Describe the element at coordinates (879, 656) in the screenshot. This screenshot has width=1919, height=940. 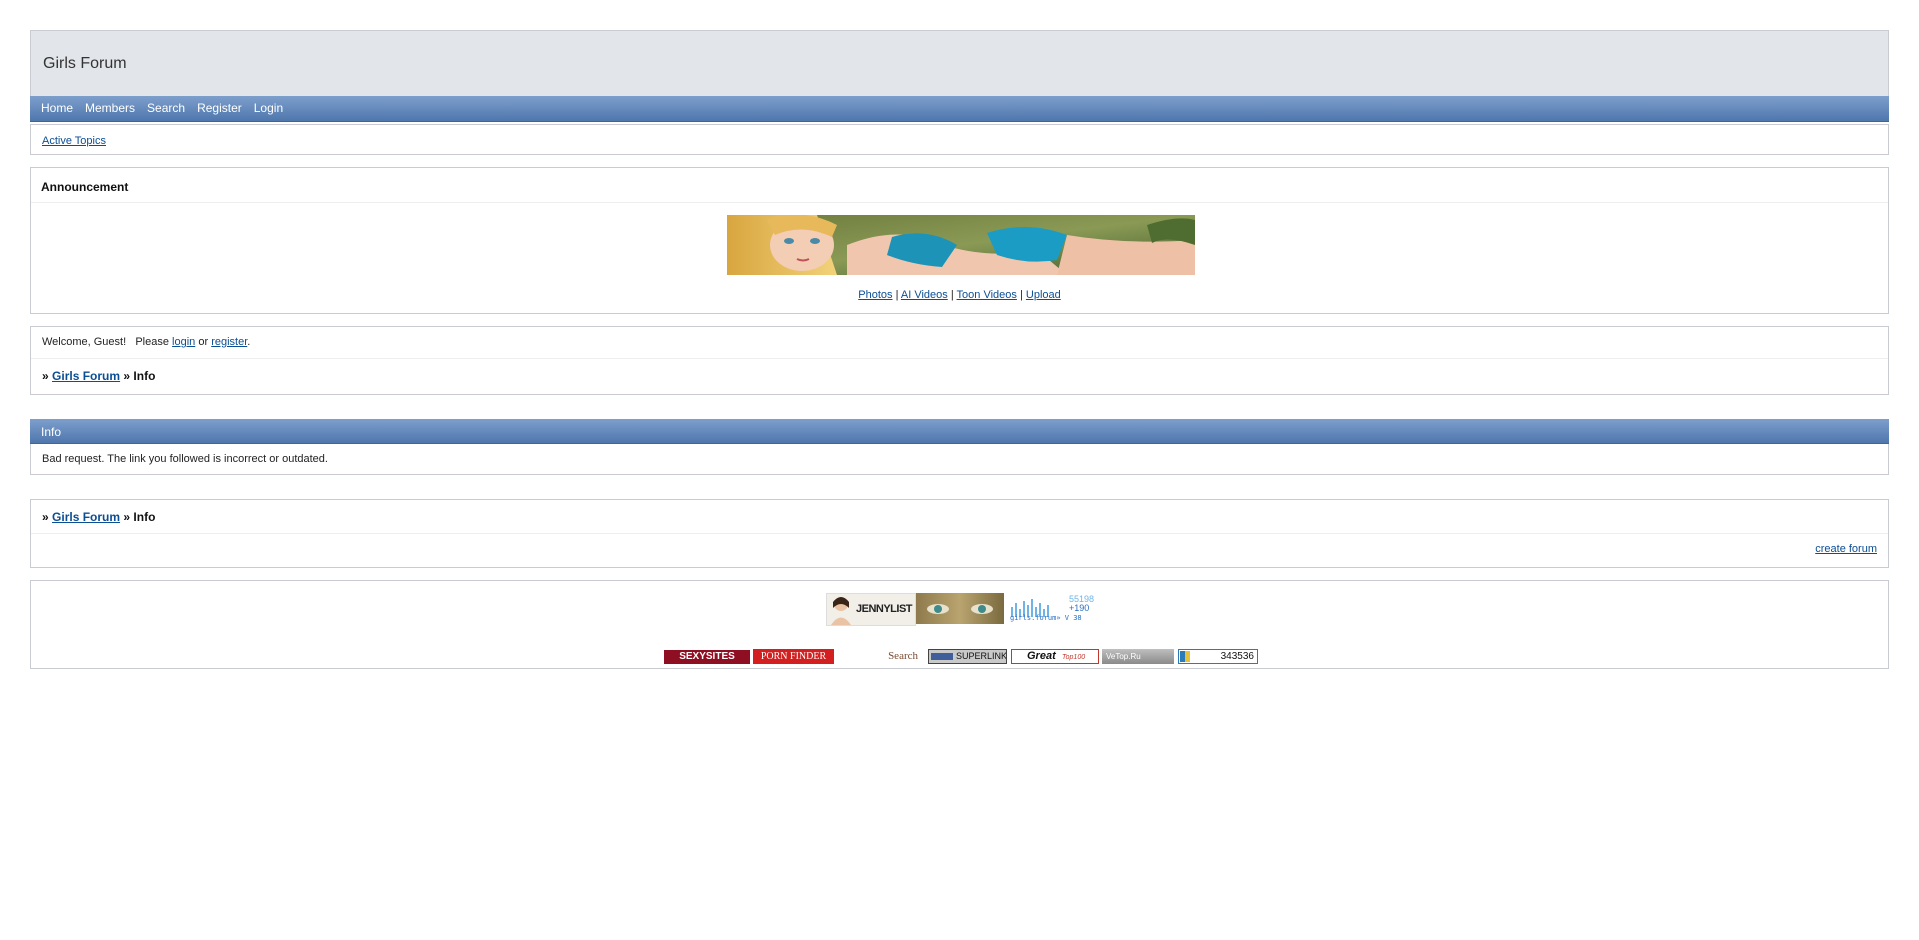
I see `search-badge: Search` at that location.